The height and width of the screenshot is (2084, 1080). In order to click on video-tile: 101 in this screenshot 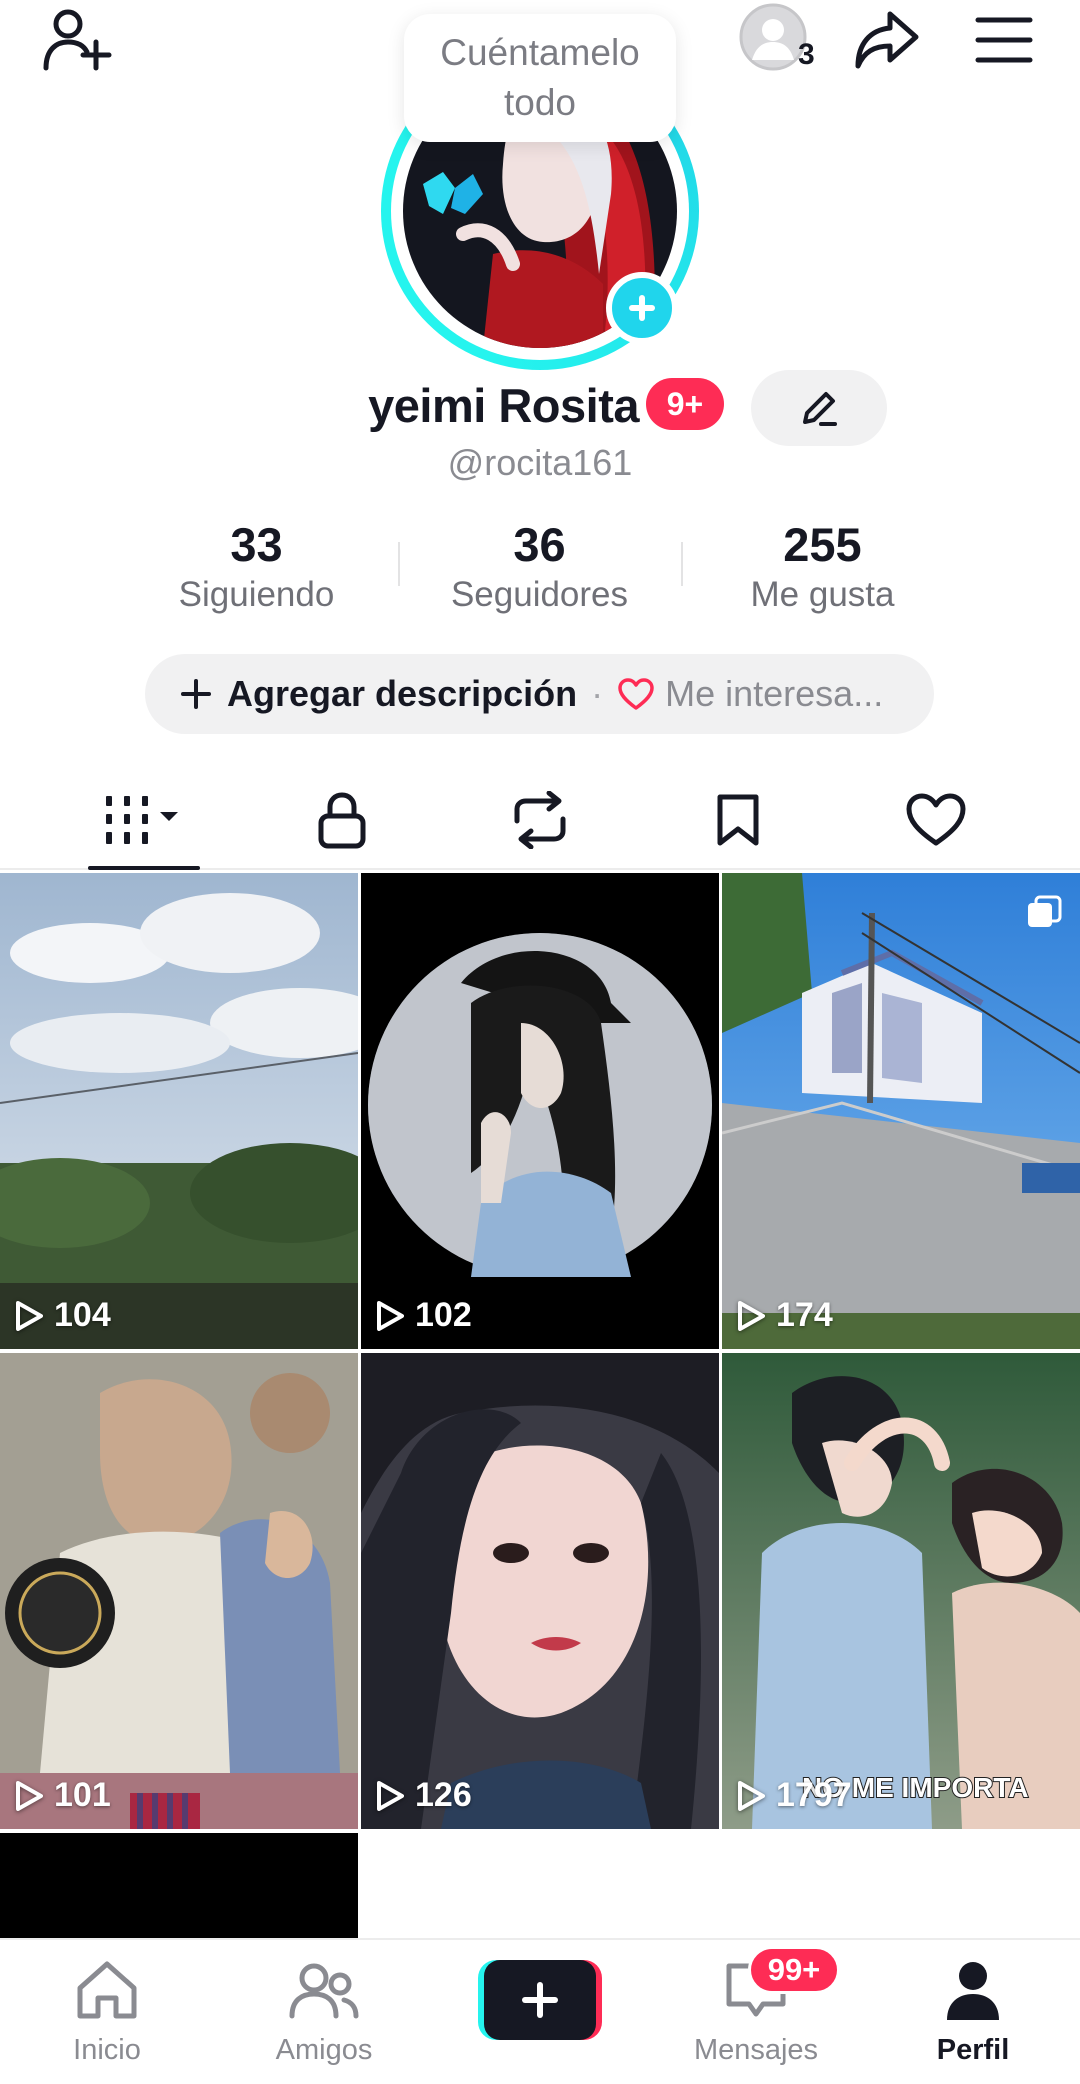, I will do `click(179, 1591)`.